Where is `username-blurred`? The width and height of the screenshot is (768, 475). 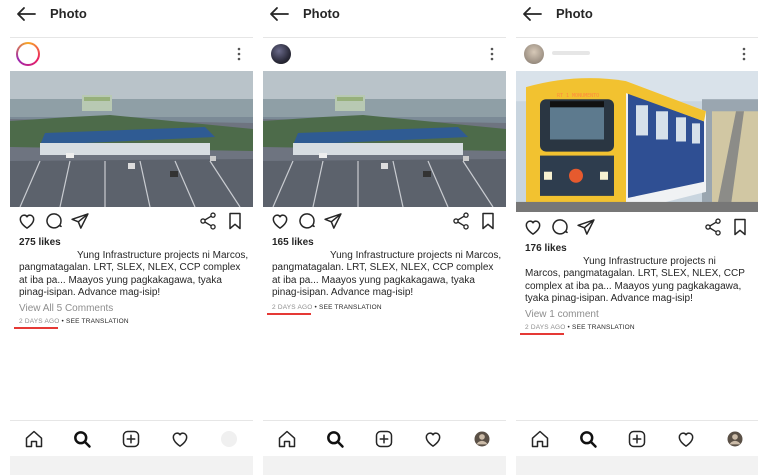 username-blurred is located at coordinates (571, 53).